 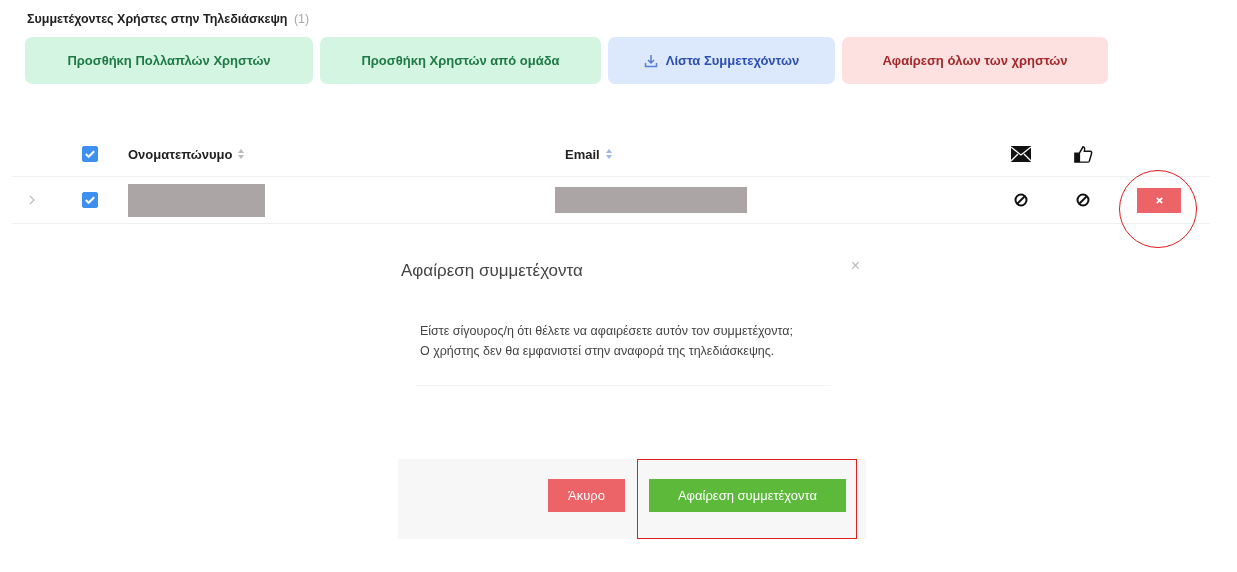 What do you see at coordinates (582, 154) in the screenshot?
I see `column-header: Email` at bounding box center [582, 154].